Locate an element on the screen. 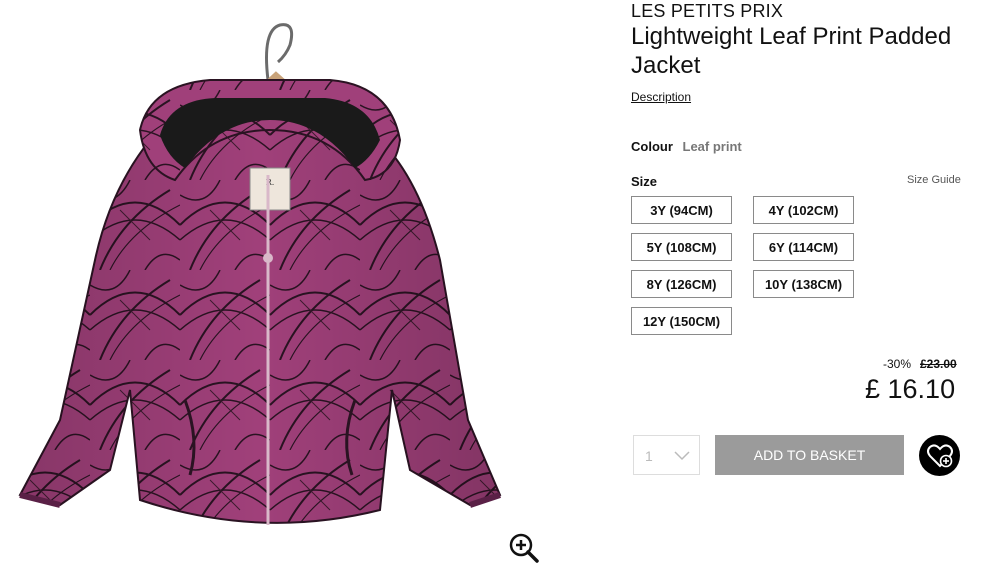 The height and width of the screenshot is (567, 1002). discount-badge: -30% is located at coordinates (897, 364).